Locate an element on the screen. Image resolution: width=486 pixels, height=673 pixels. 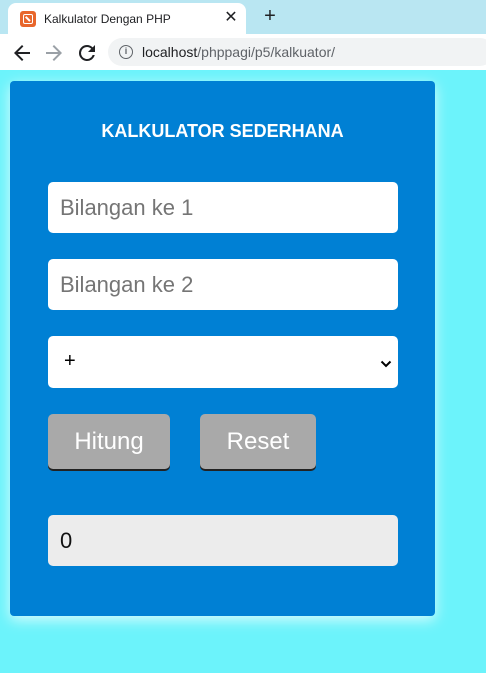
address-bar: i localhost/phppagi/p5/kalkuator/ is located at coordinates (297, 52).